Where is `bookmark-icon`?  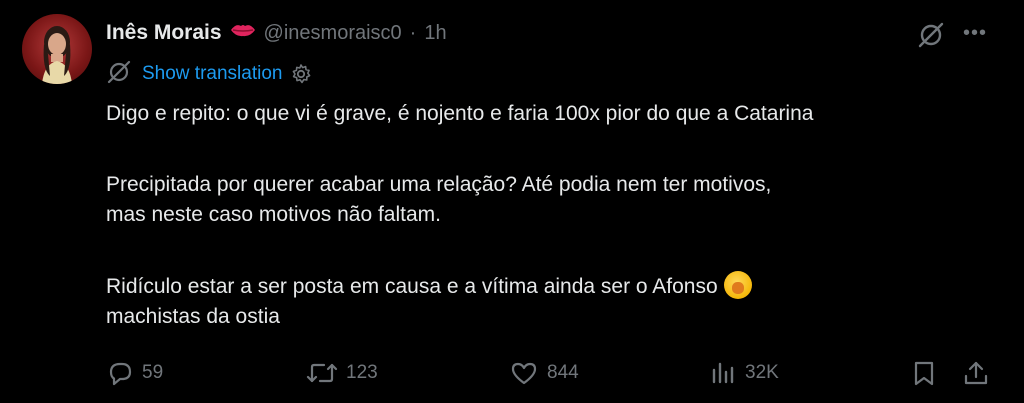 bookmark-icon is located at coordinates (924, 373).